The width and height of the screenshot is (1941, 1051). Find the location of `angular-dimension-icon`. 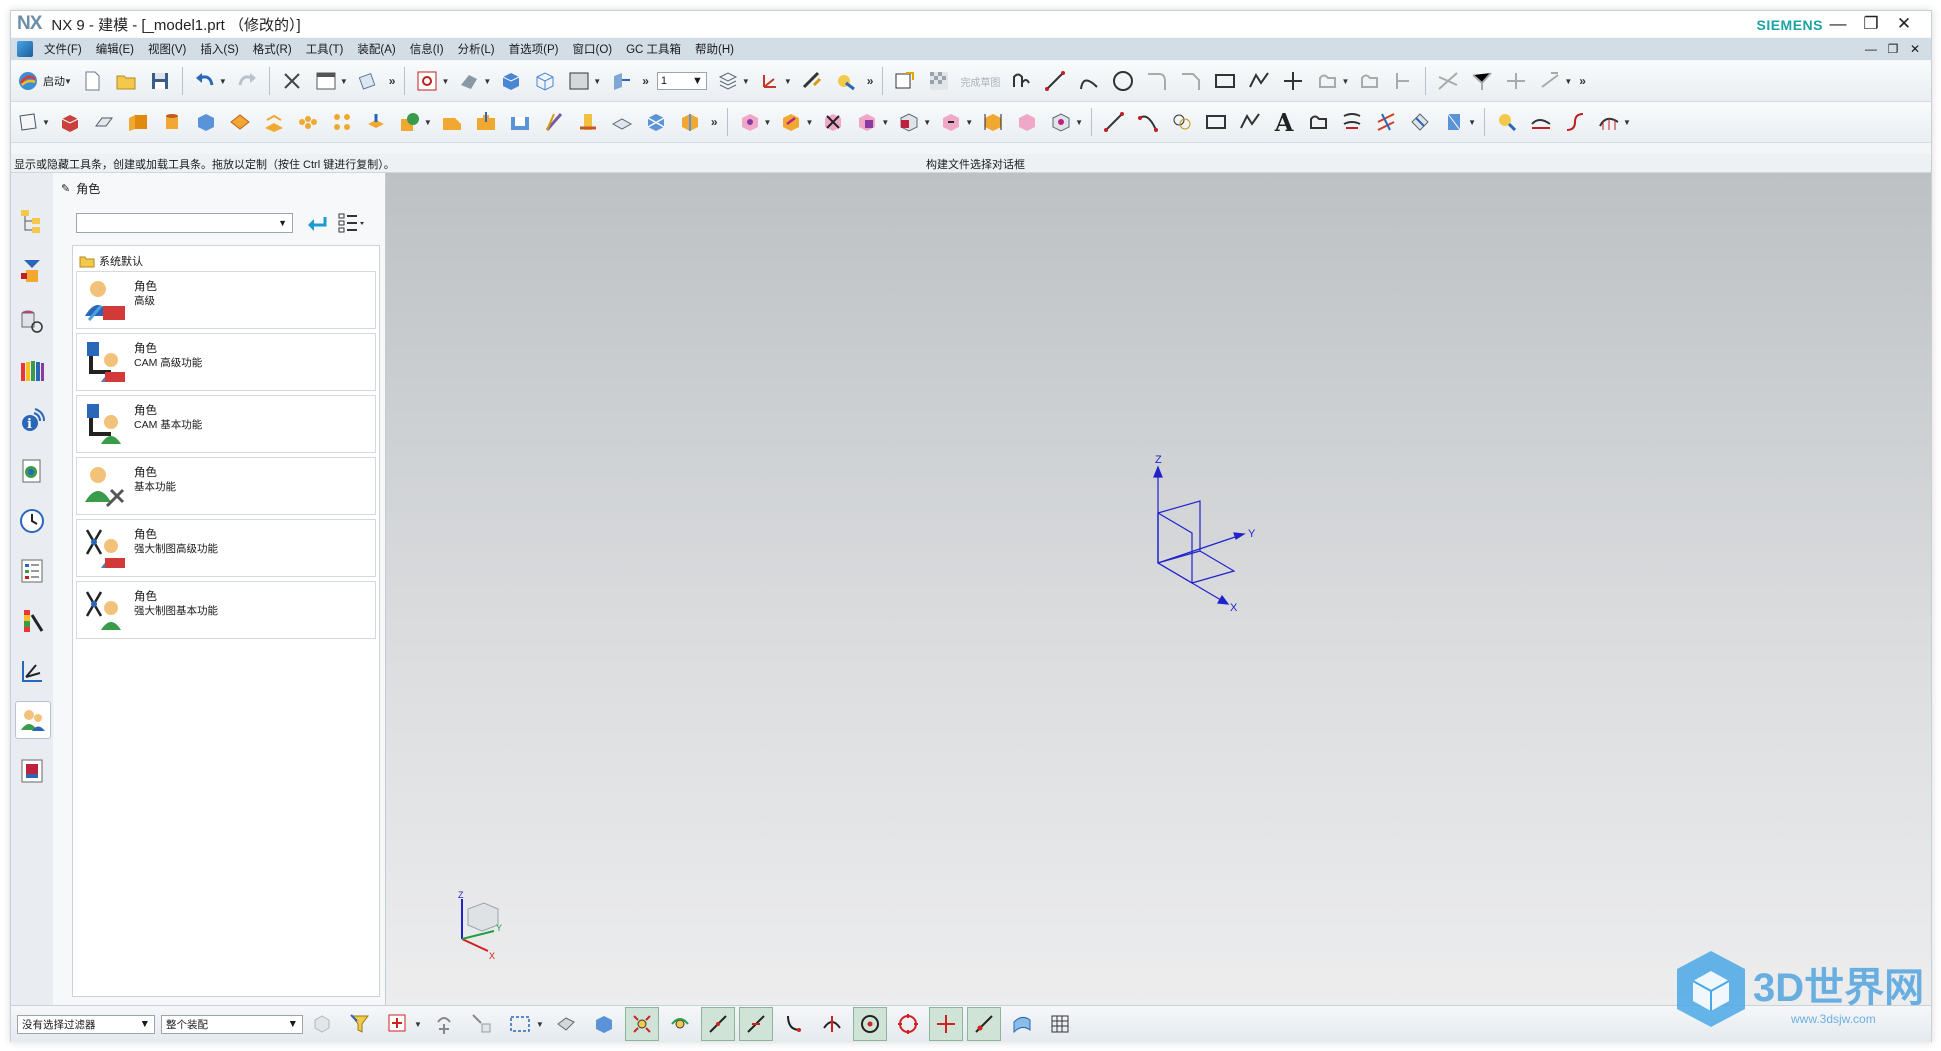

angular-dimension-icon is located at coordinates (1027, 122).